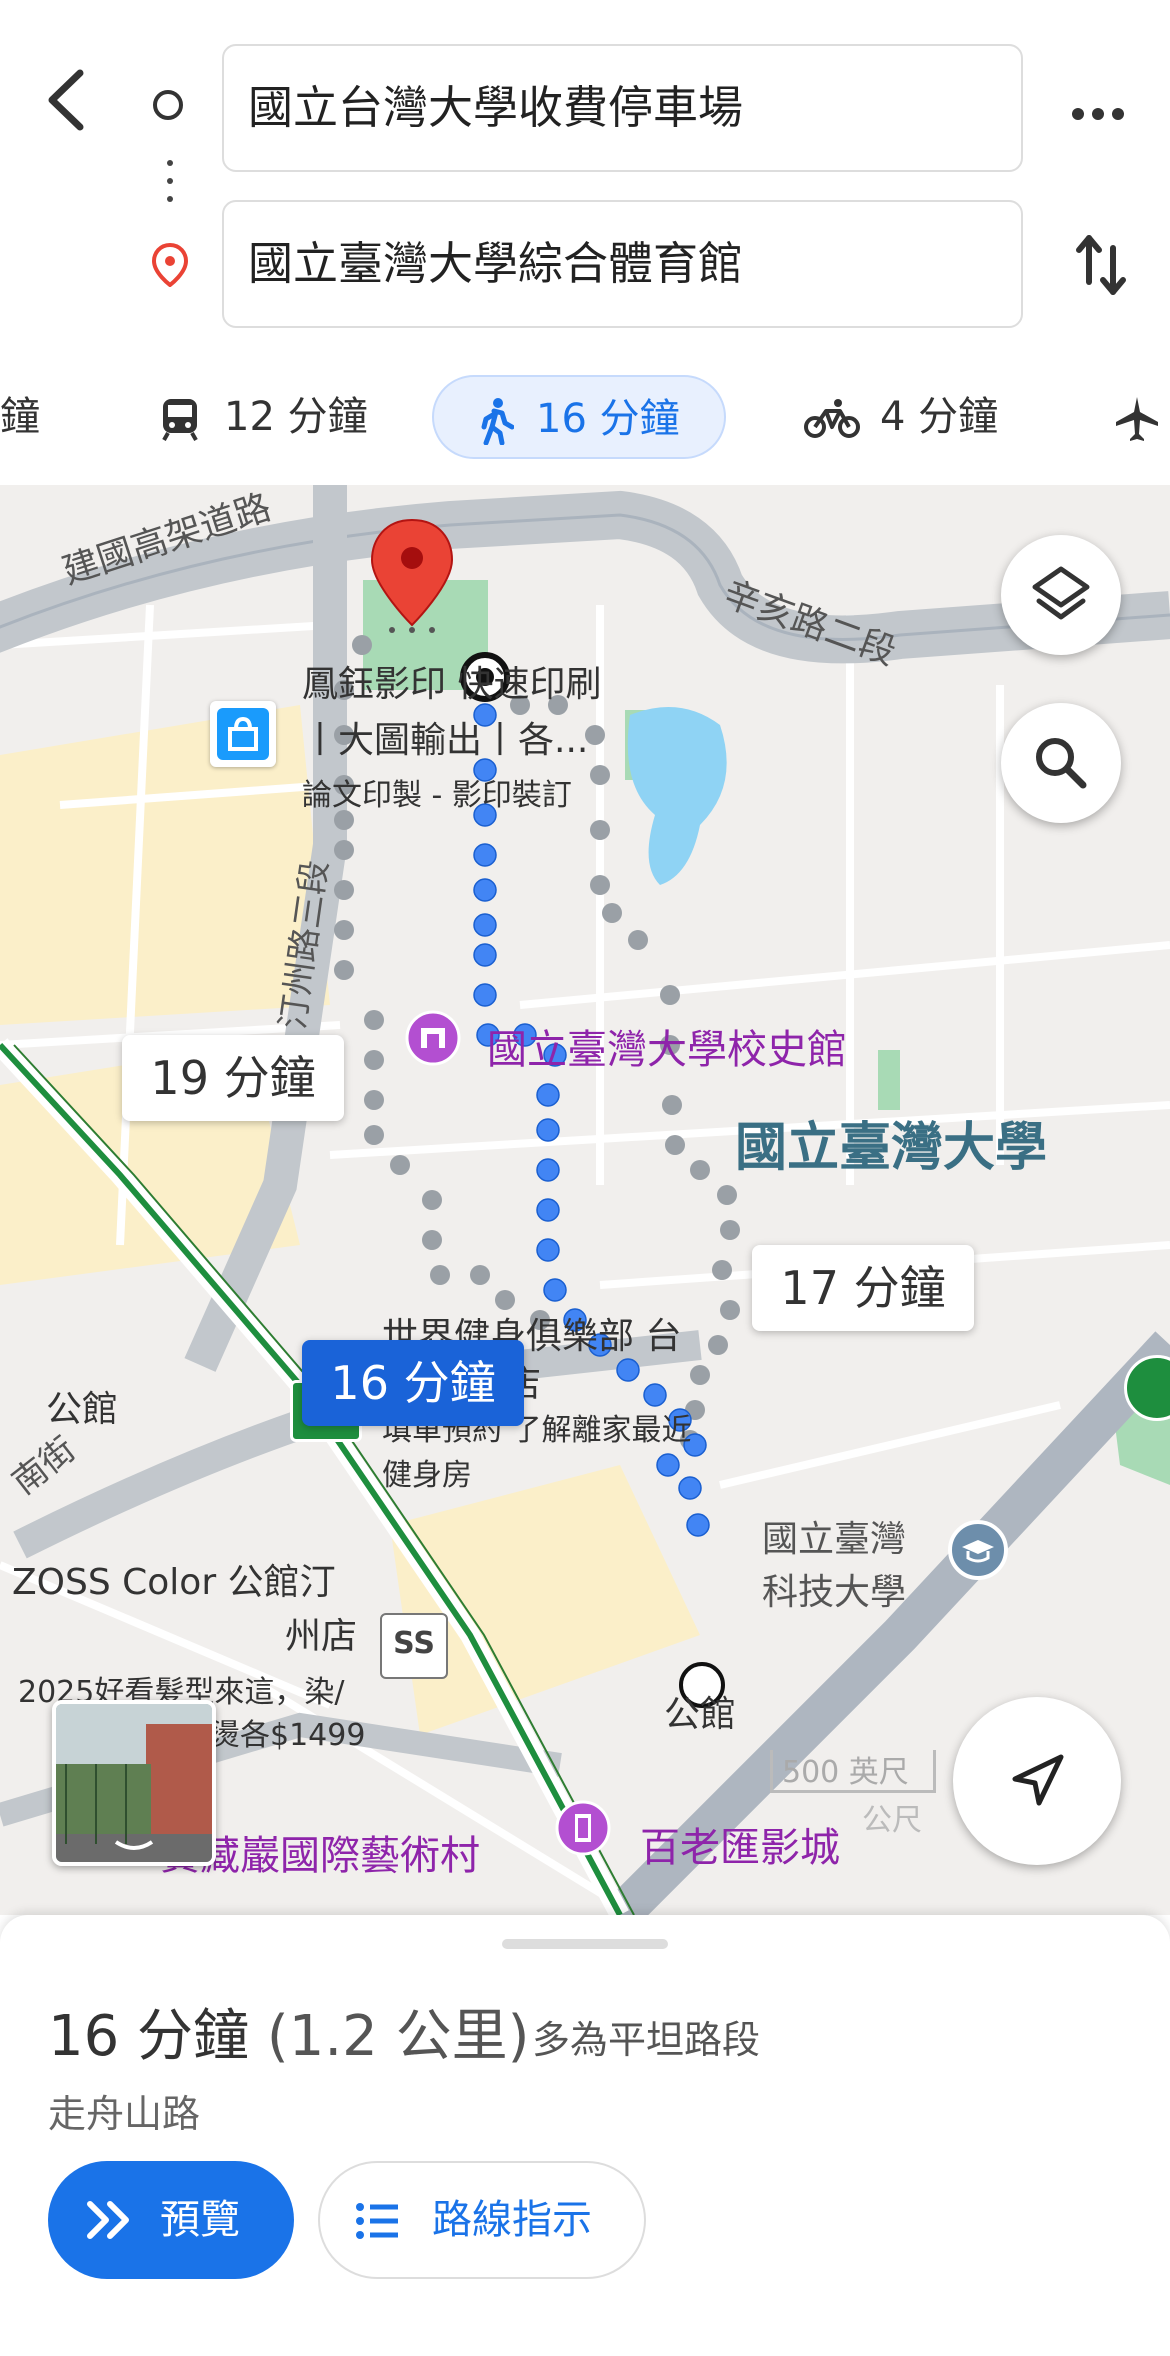 This screenshot has width=1170, height=2356. I want to click on area-label-gongguan: 公館, so click(82, 1409).